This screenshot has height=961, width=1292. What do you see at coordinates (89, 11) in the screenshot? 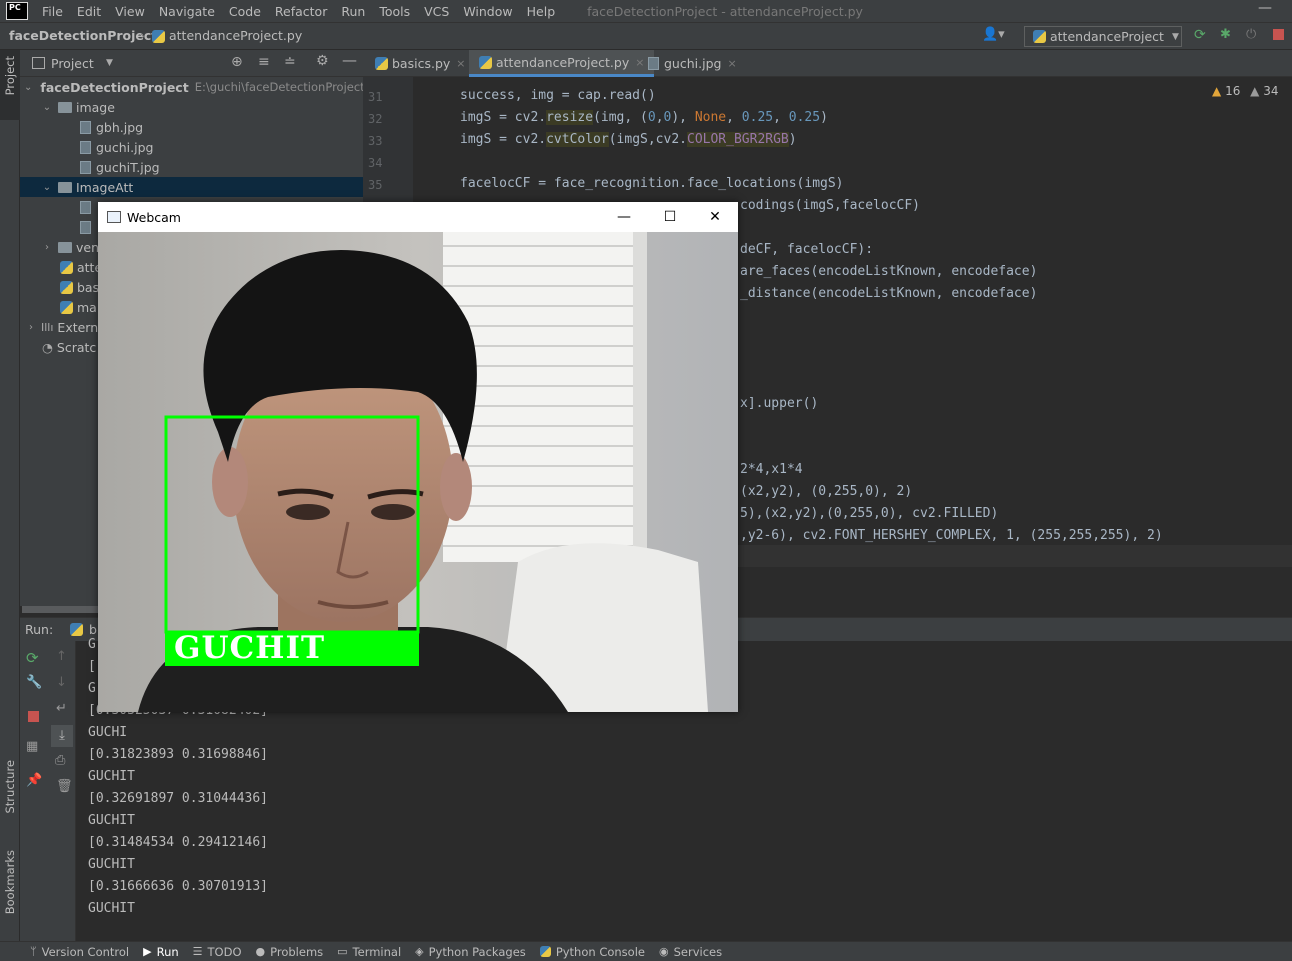
I see `menu-edit: Edit` at bounding box center [89, 11].